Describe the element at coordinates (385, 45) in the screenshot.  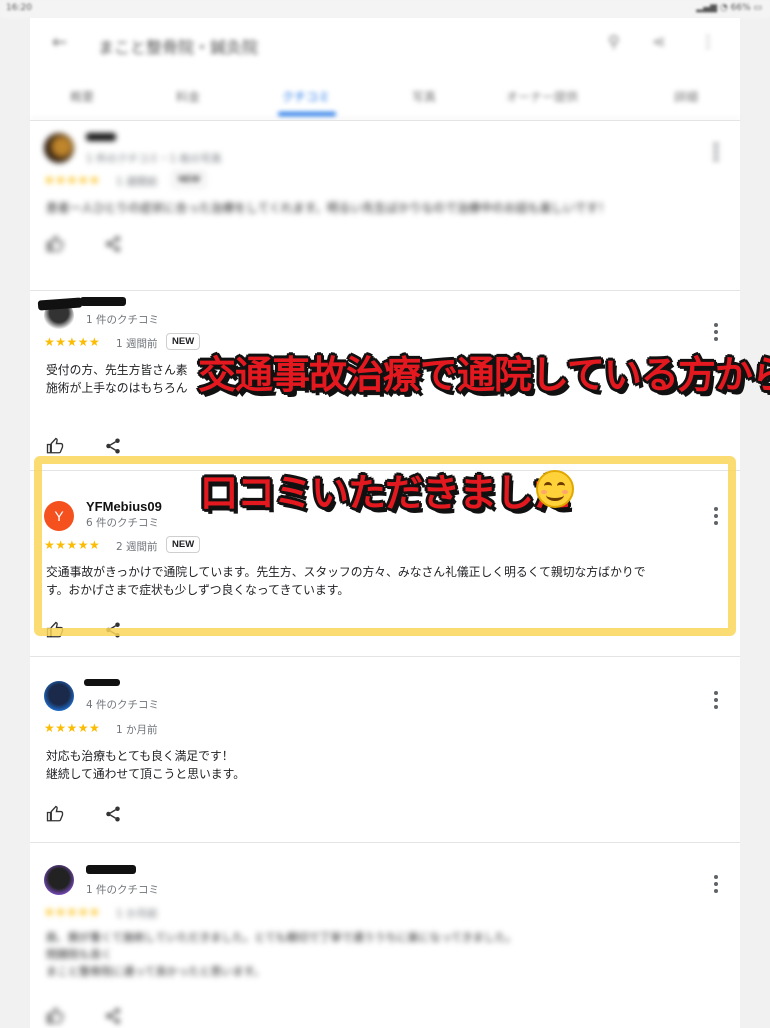
I see `app-bar: ← まこと整骨院・鍼灸院 ⚲ ⋖ ⋮` at that location.